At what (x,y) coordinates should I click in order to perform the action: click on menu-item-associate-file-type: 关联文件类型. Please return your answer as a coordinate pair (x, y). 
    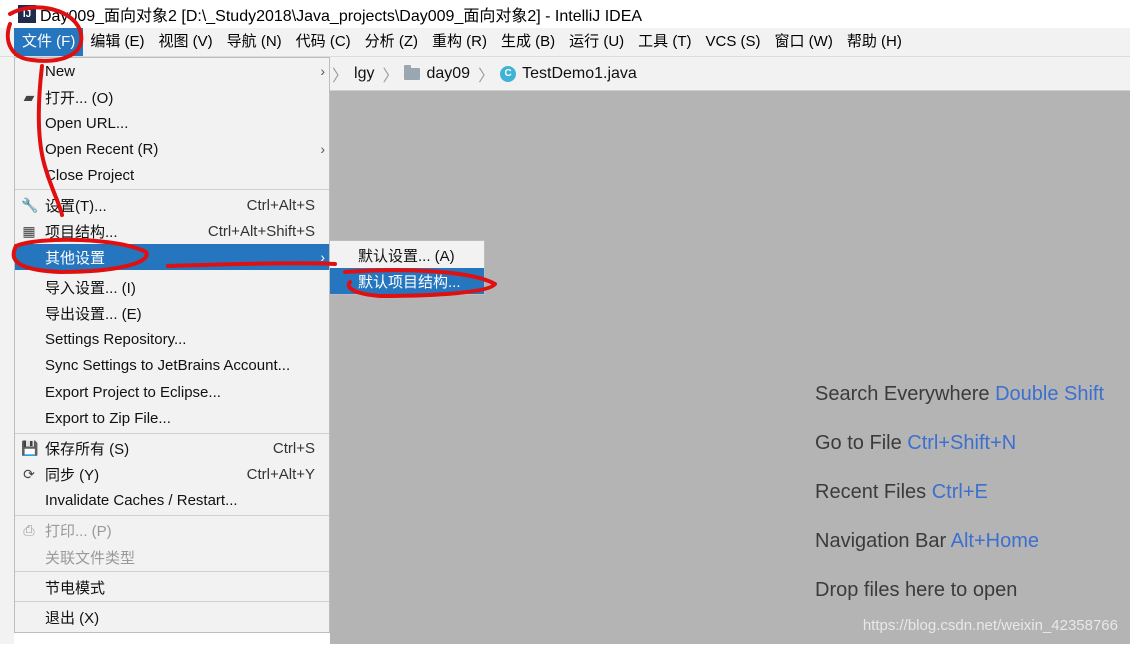
    Looking at the image, I should click on (172, 557).